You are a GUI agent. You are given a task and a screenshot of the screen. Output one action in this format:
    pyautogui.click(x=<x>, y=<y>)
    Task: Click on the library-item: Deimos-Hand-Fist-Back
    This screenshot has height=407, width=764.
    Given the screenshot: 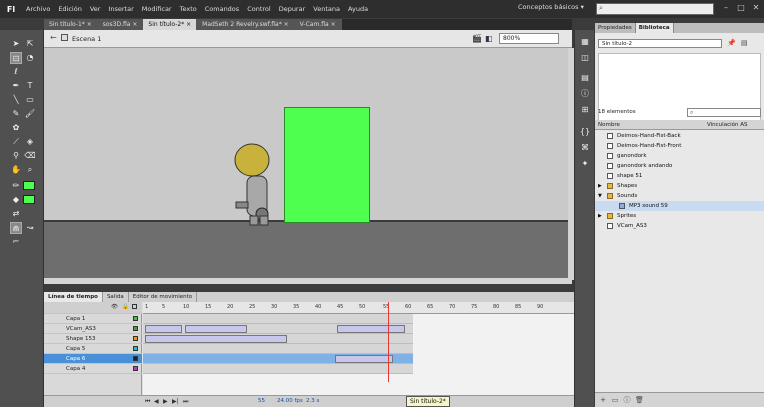 What is the action you would take?
    pyautogui.click(x=679, y=136)
    